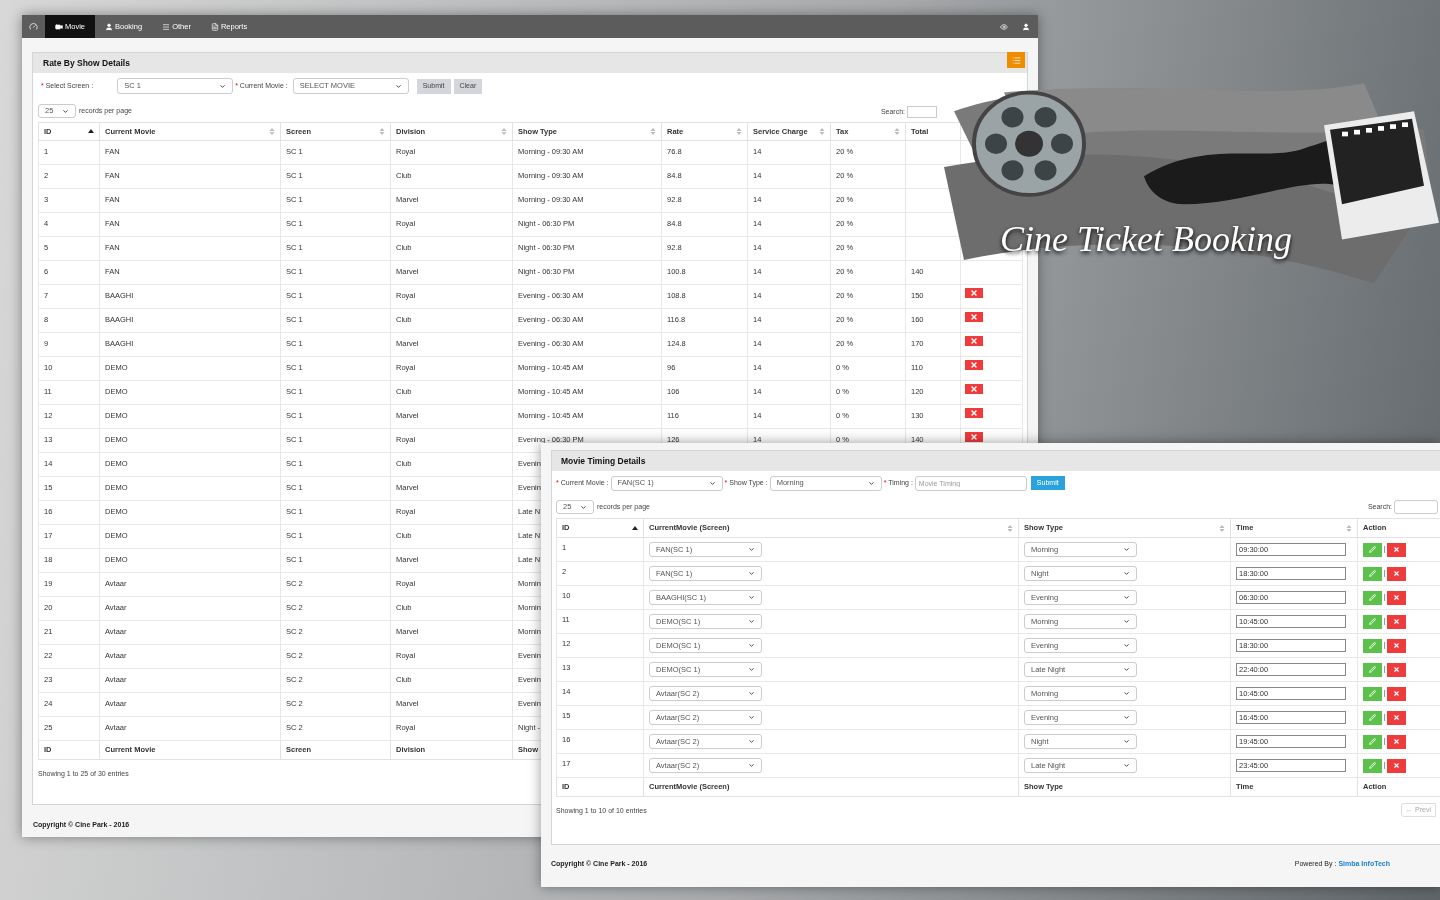 The height and width of the screenshot is (900, 1440). Describe the element at coordinates (1026, 26) in the screenshot. I see `user-icon` at that location.